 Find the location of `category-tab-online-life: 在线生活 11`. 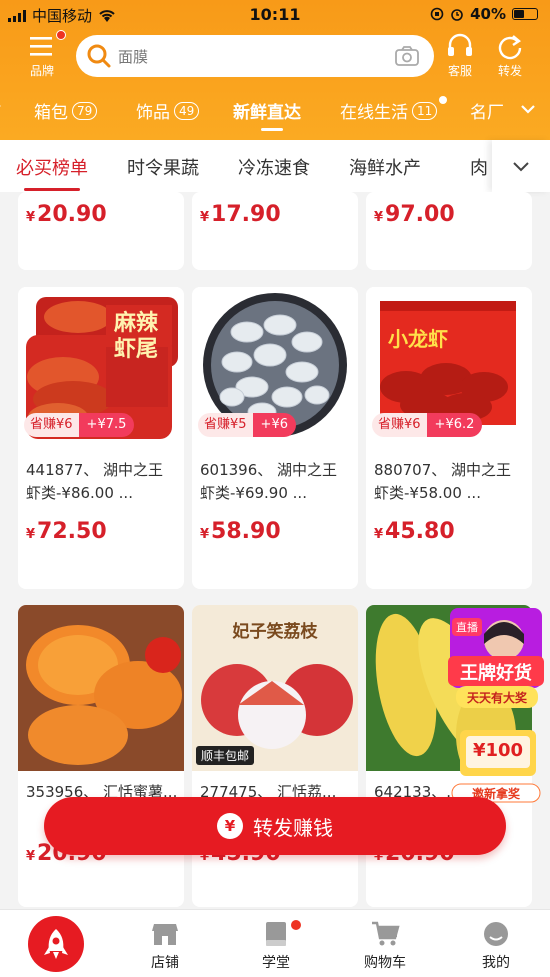

category-tab-online-life: 在线生活 11 is located at coordinates (394, 109).